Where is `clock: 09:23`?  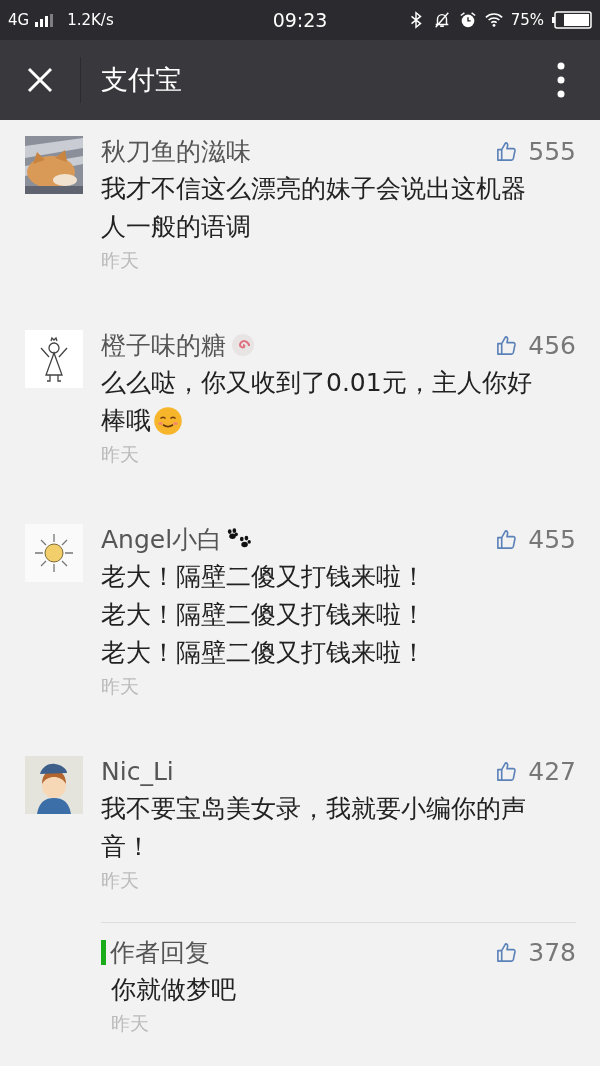 clock: 09:23 is located at coordinates (300, 20).